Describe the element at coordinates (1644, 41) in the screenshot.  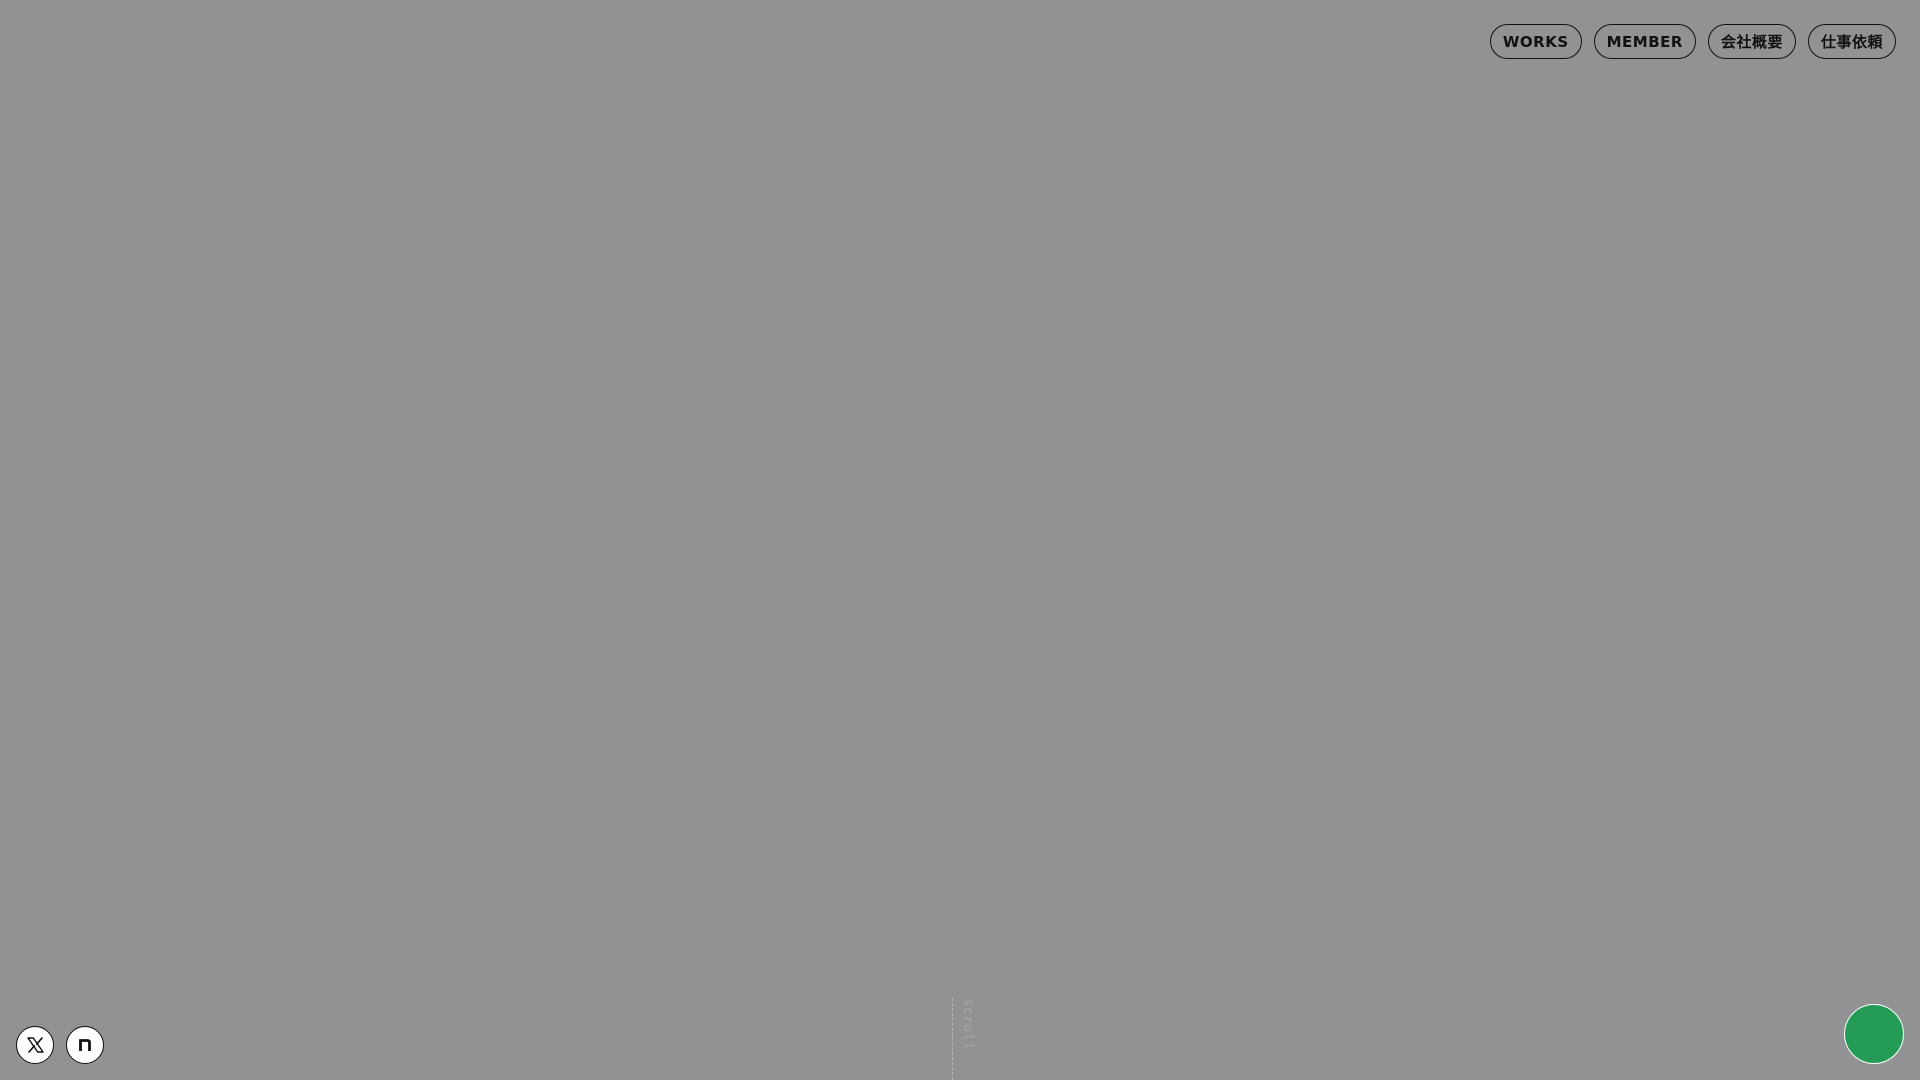
I see `nav-member-button: MEMBER` at that location.